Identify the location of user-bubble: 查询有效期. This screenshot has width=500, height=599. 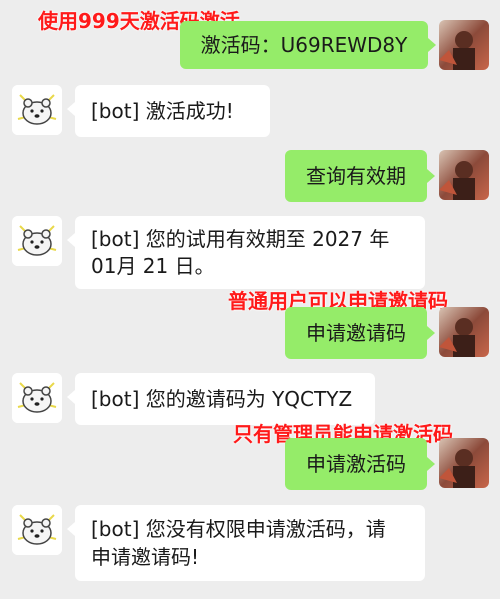
(356, 176).